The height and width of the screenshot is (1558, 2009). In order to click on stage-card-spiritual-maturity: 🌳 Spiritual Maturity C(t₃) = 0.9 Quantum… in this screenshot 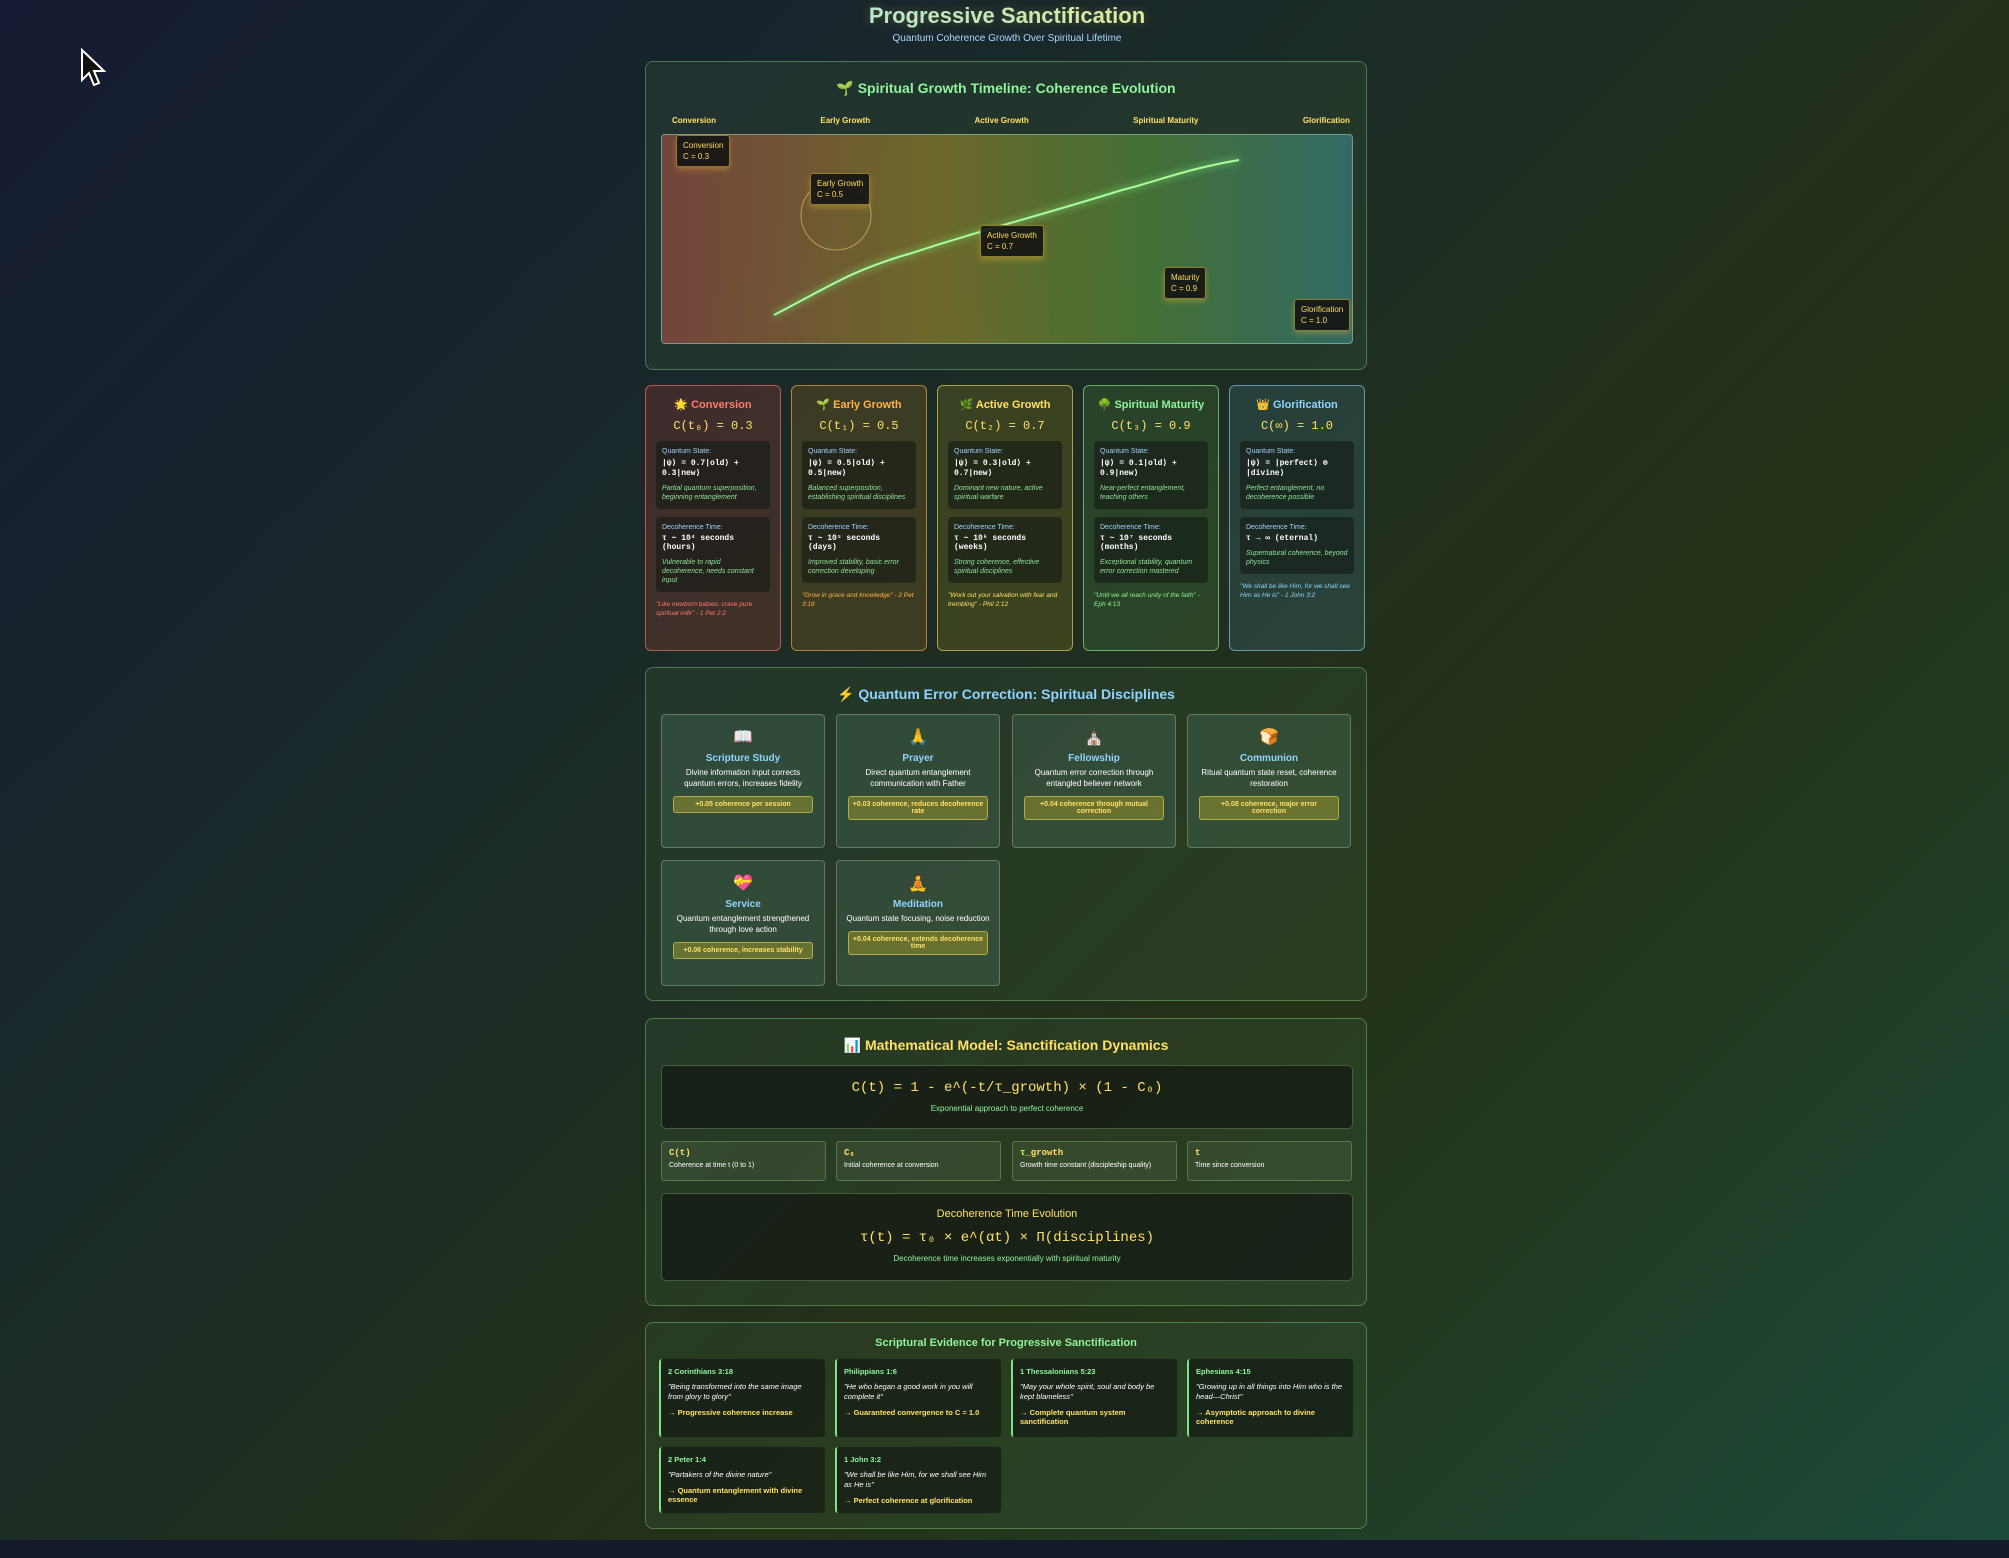, I will do `click(1151, 518)`.